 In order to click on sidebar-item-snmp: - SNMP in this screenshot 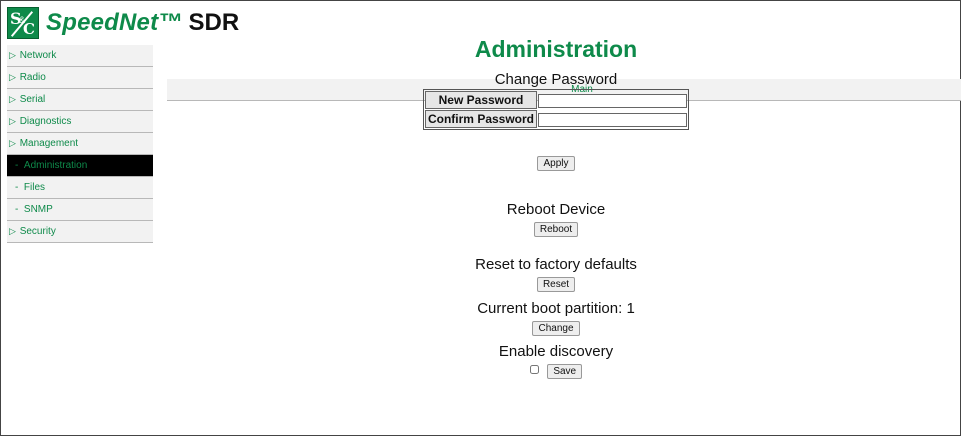, I will do `click(80, 210)`.